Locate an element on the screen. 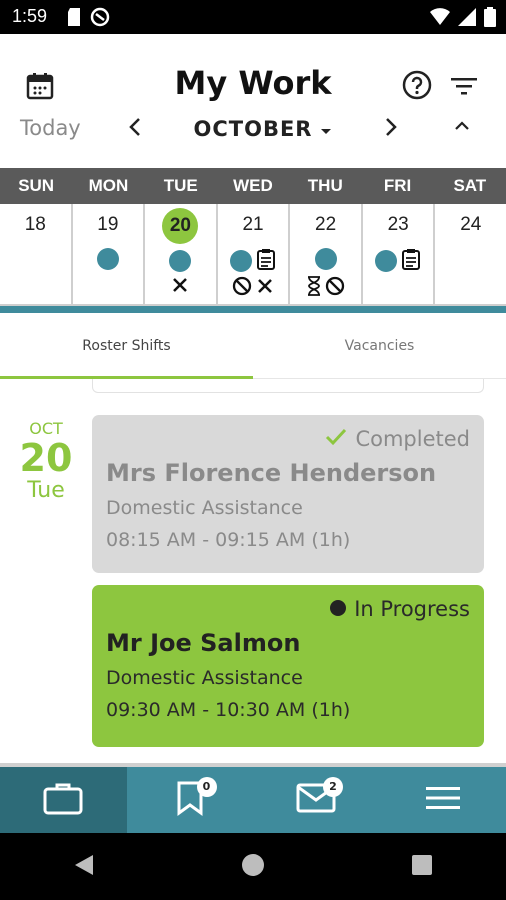 The height and width of the screenshot is (900, 506). weekday-name: FRI is located at coordinates (397, 185).